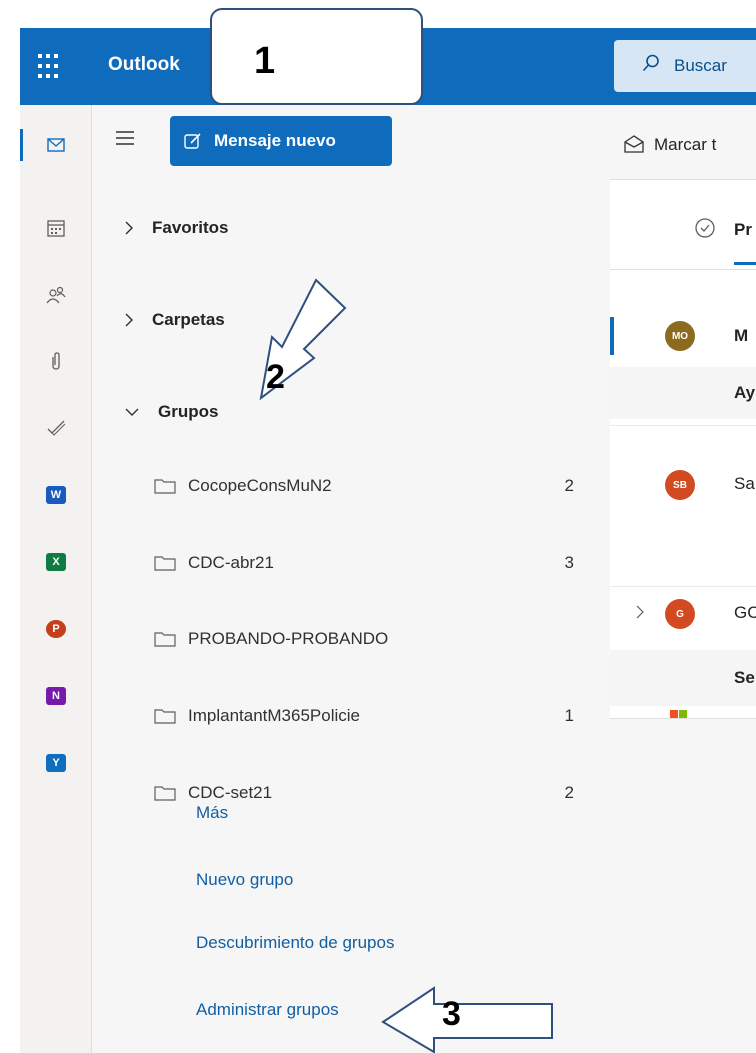 This screenshot has width=756, height=1053. Describe the element at coordinates (230, 792) in the screenshot. I see `group-name: CDC-set21` at that location.